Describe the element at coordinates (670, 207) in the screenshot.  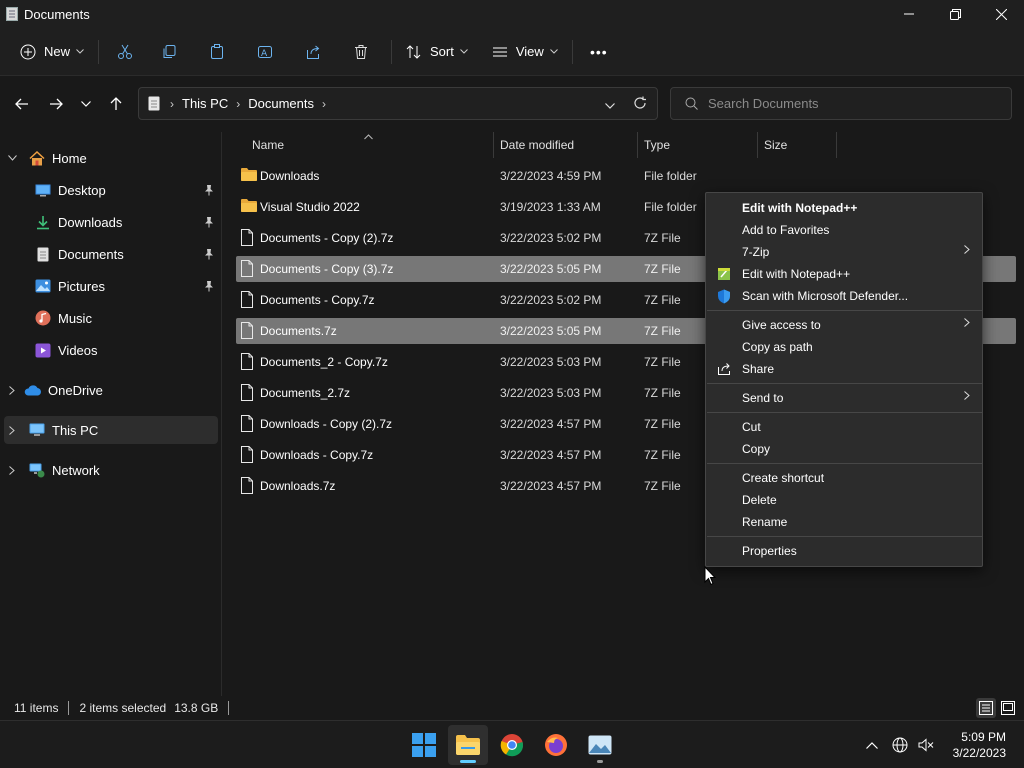
I see `file-type: File folder` at that location.